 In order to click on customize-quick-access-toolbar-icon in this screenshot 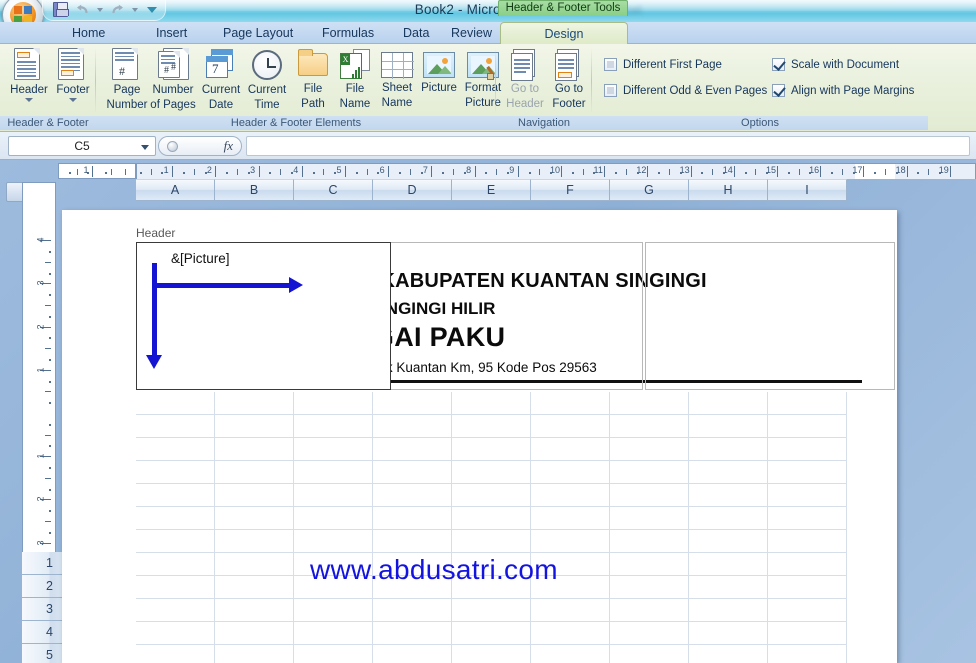, I will do `click(152, 9)`.